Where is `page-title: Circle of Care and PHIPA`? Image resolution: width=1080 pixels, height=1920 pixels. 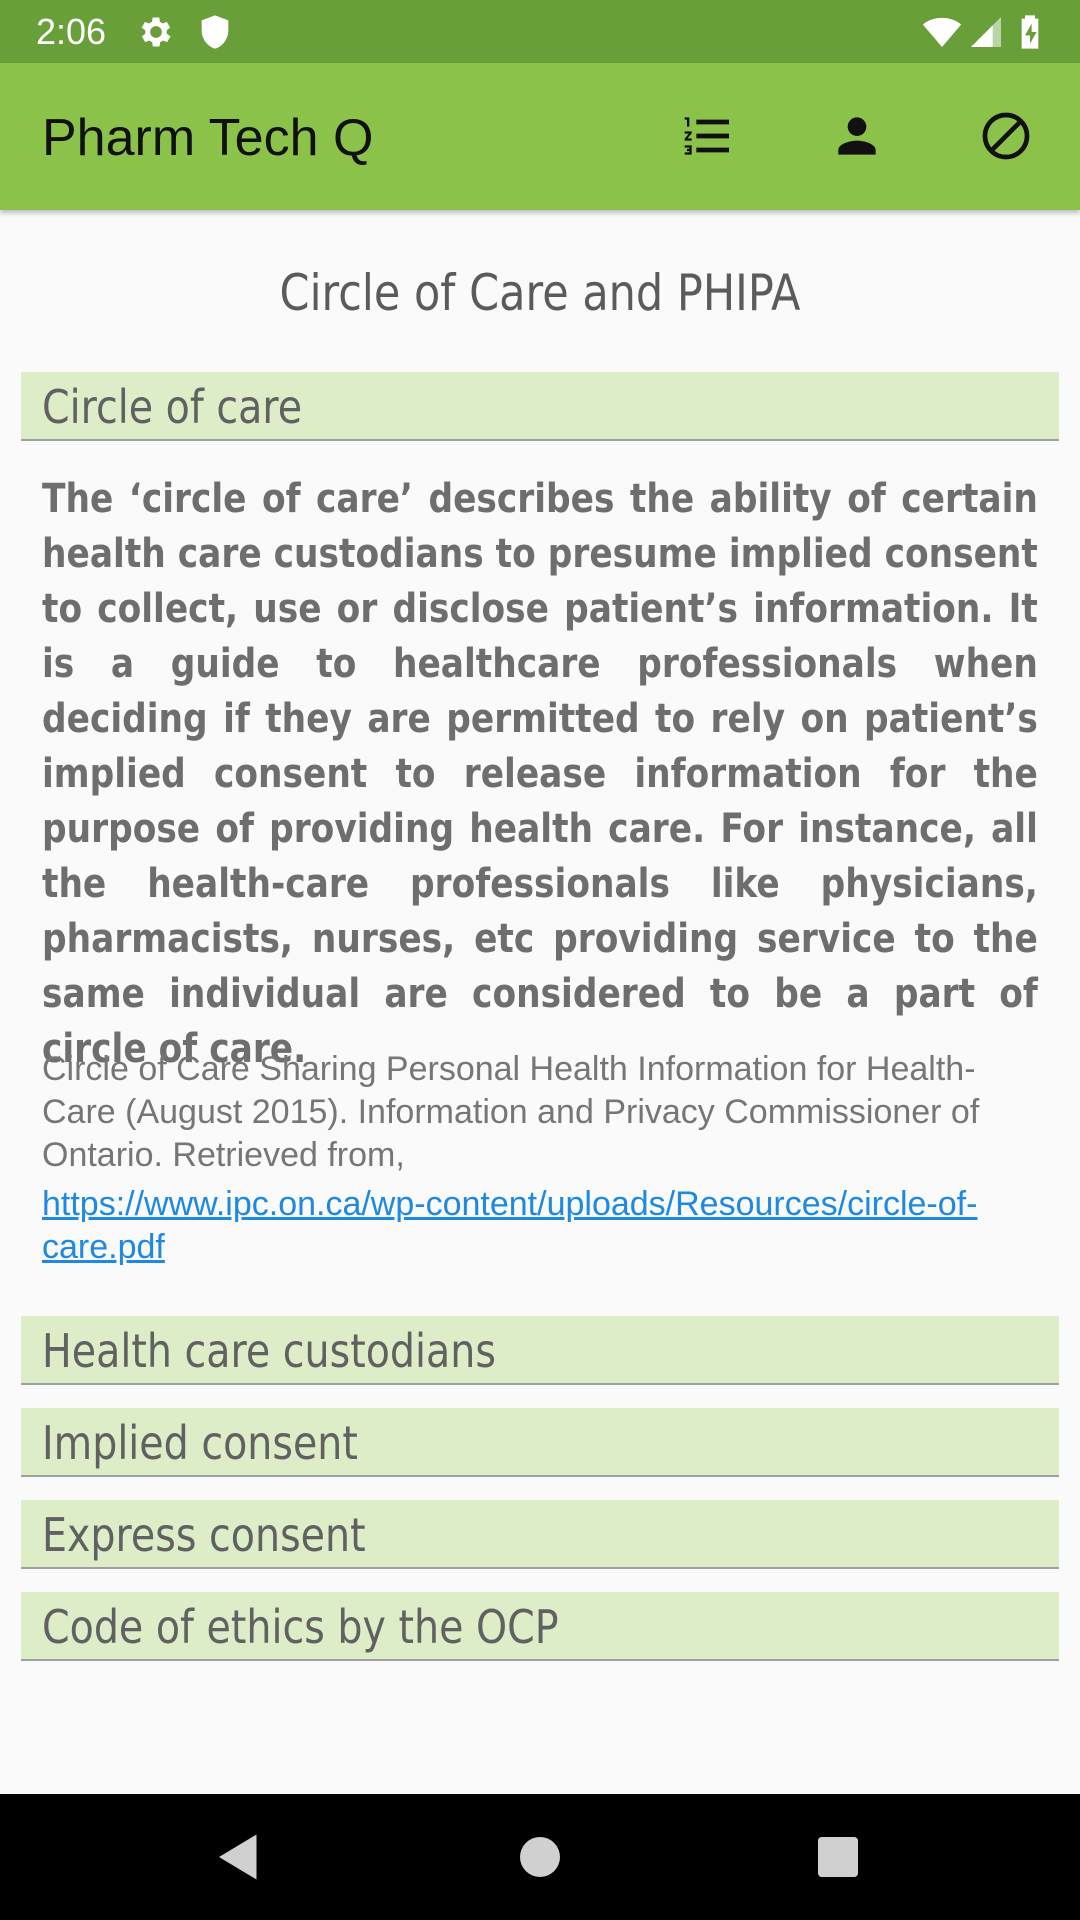
page-title: Circle of Care and PHIPA is located at coordinates (540, 293).